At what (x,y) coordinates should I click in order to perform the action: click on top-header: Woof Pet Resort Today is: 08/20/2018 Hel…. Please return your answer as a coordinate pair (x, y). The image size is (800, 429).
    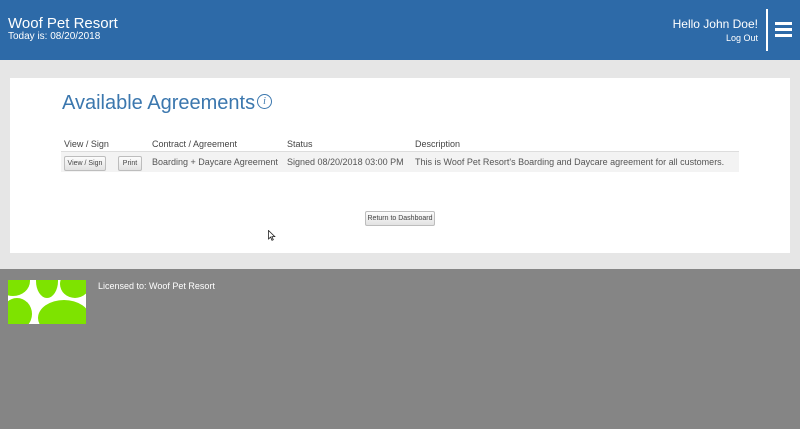
    Looking at the image, I should click on (400, 30).